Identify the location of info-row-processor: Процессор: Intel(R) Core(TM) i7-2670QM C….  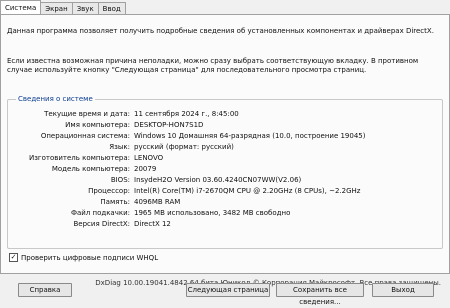
(225, 191).